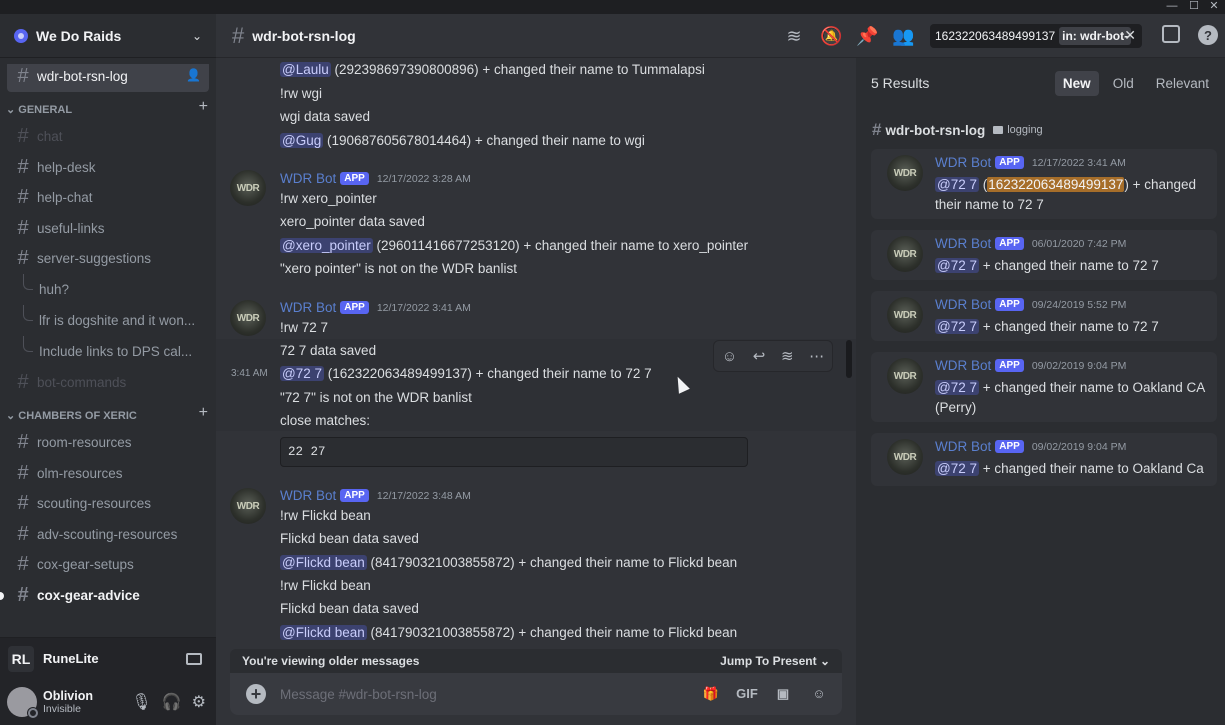  Describe the element at coordinates (194, 658) in the screenshot. I see `screen-share-icon` at that location.